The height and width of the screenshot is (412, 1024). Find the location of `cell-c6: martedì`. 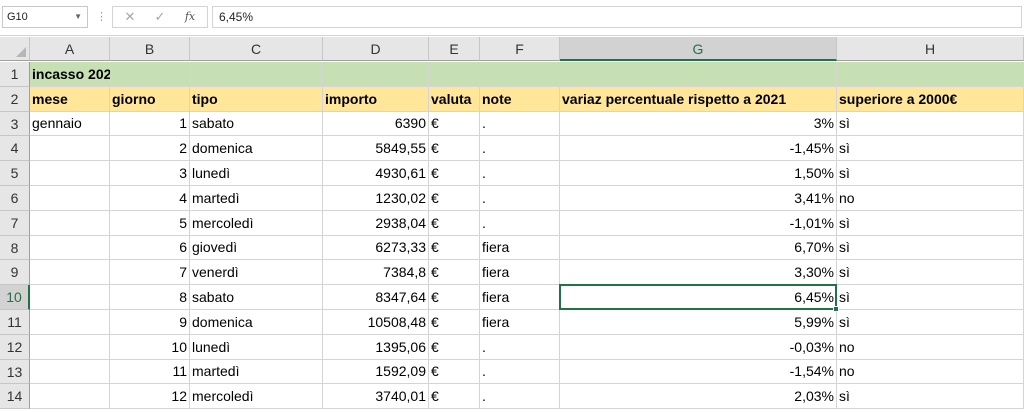

cell-c6: martedì is located at coordinates (256, 198).